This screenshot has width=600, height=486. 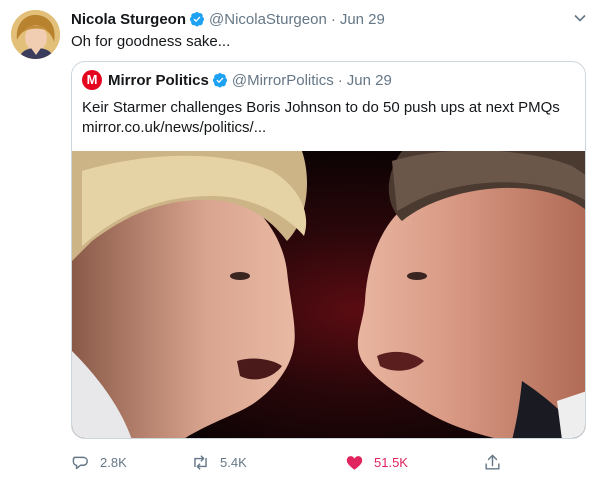 What do you see at coordinates (362, 19) in the screenshot?
I see `tweet-date: Jun 29` at bounding box center [362, 19].